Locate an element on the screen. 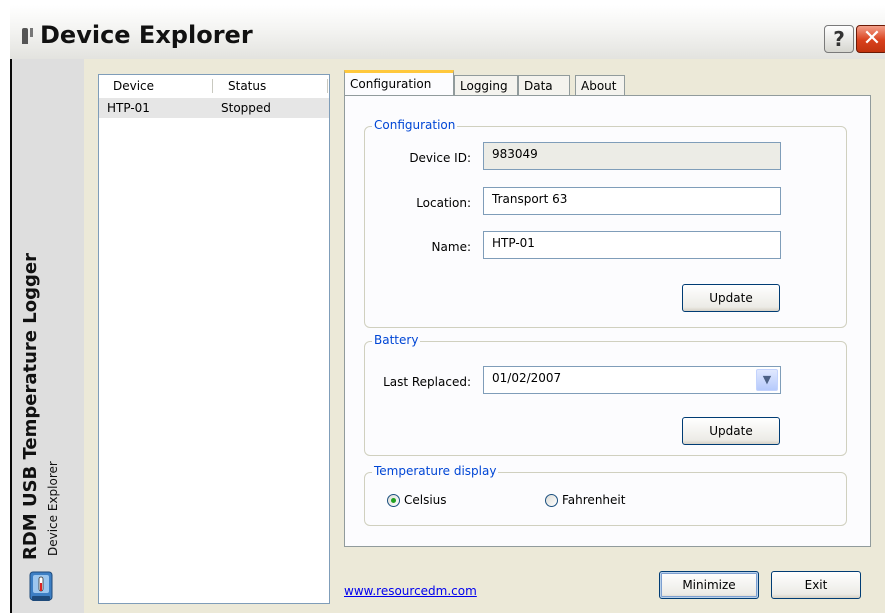 This screenshot has width=885, height=613. battery-group-legend: Battery is located at coordinates (396, 340).